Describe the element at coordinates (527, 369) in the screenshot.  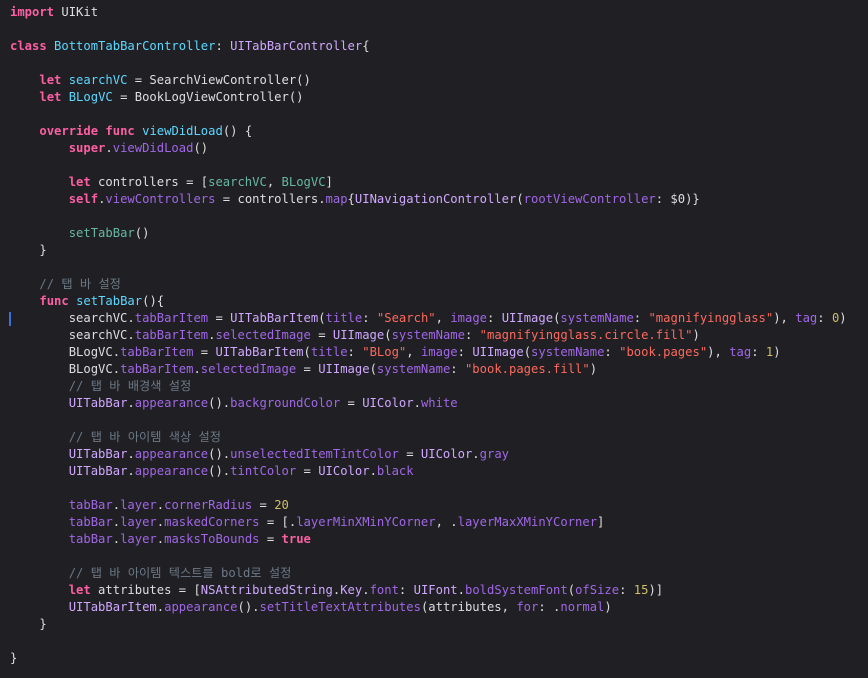
I see `code-token: "book.pages.fill"` at that location.